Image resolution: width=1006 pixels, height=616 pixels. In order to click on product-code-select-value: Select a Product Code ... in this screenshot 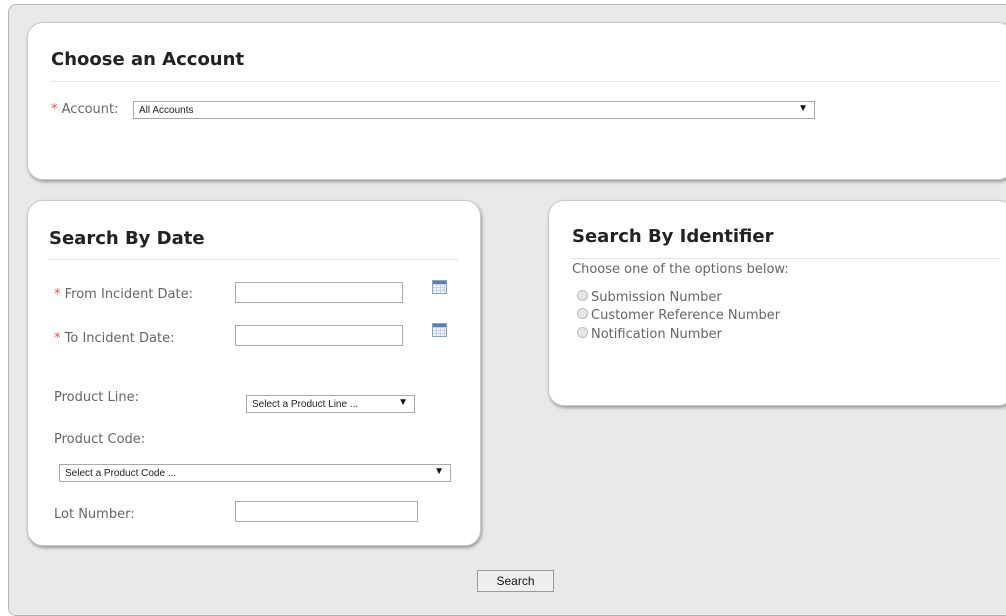, I will do `click(121, 473)`.